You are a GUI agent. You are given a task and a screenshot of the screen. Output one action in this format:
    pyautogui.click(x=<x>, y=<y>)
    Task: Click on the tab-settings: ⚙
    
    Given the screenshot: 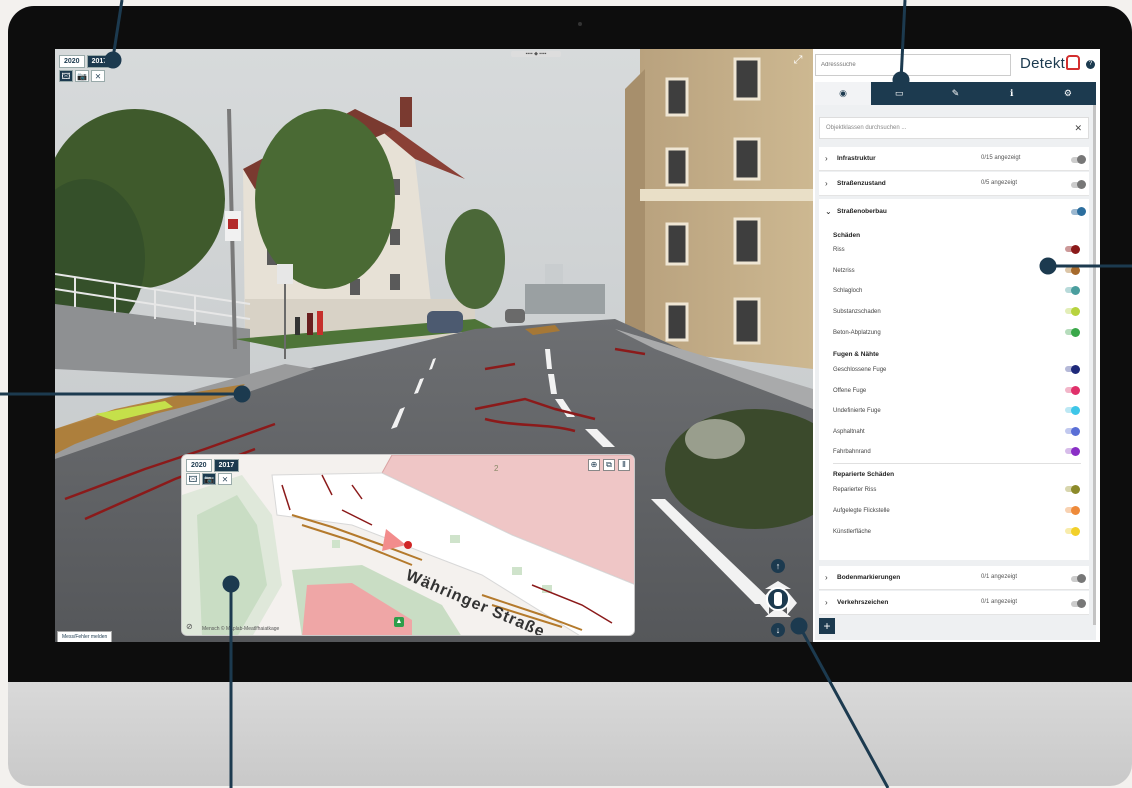 What is the action you would take?
    pyautogui.click(x=1068, y=93)
    